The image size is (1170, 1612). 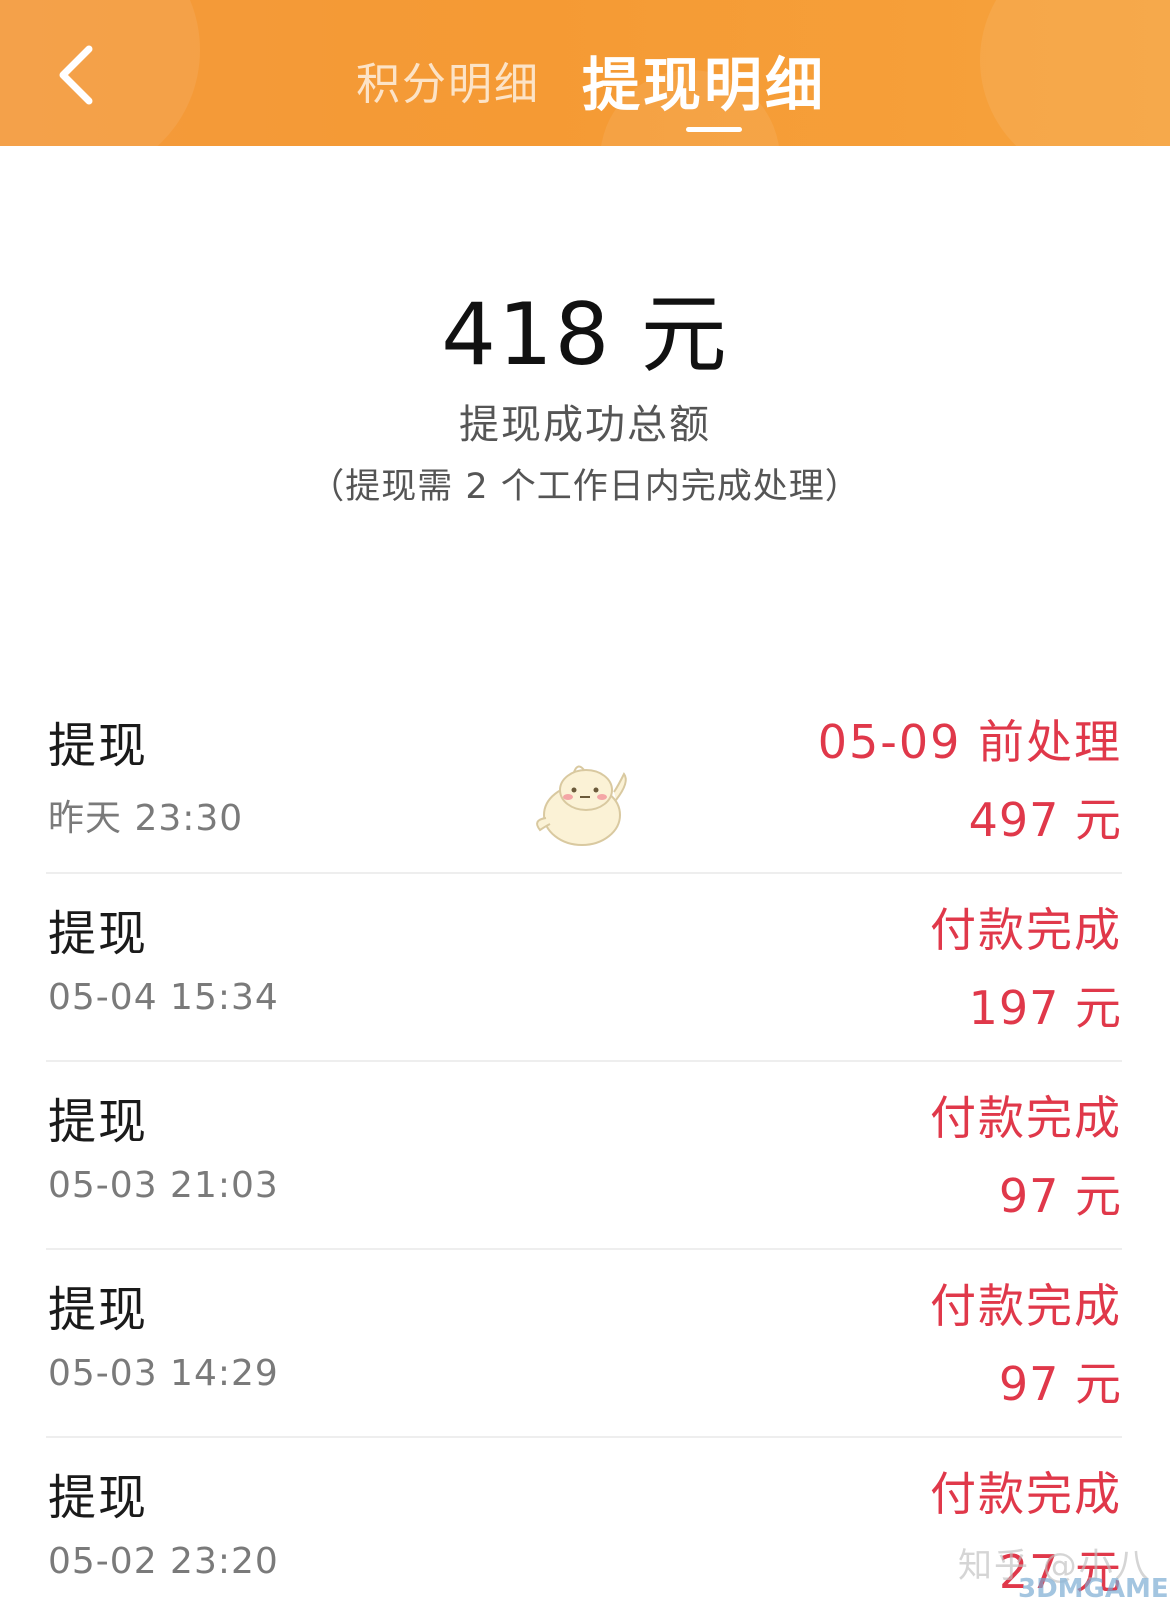 What do you see at coordinates (584, 1156) in the screenshot?
I see `record-row: 提现 05-03 21:03 付款完成 97 元` at bounding box center [584, 1156].